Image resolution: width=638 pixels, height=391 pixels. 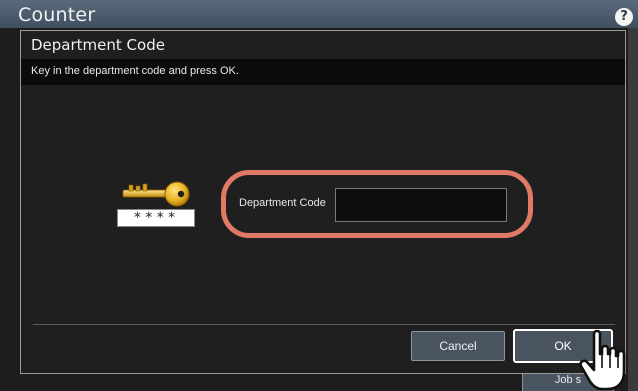 I want to click on masked-code-display: ****, so click(x=156, y=218).